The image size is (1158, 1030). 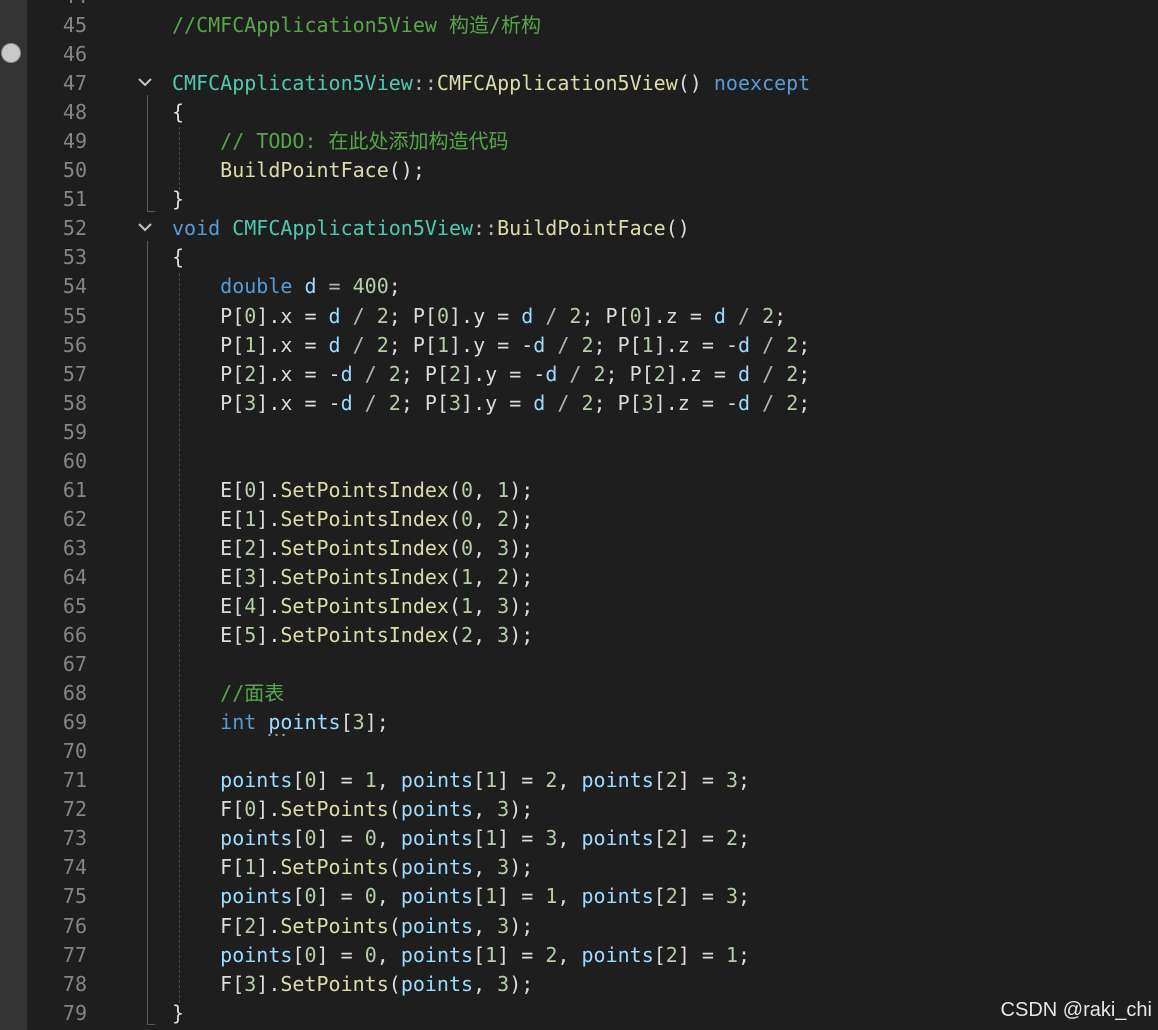 What do you see at coordinates (74, 780) in the screenshot?
I see `line-number: 71` at bounding box center [74, 780].